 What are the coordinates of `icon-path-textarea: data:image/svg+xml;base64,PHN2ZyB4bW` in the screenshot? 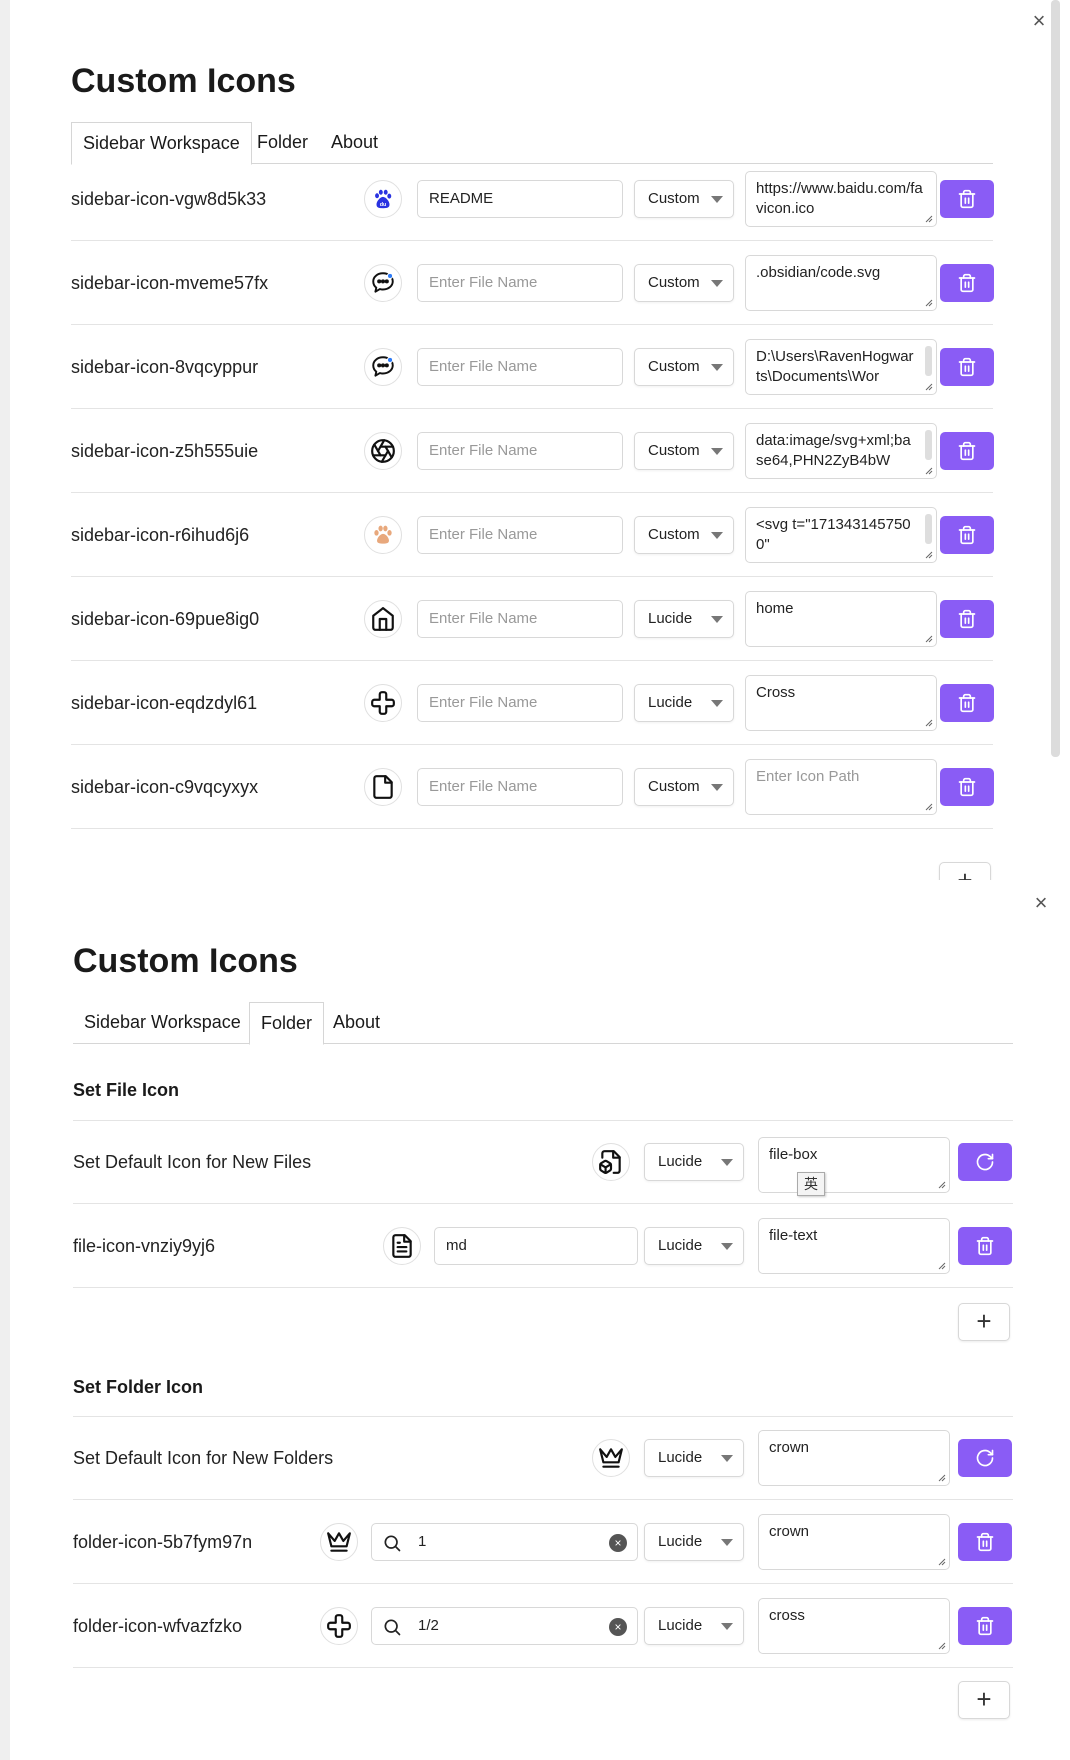 It's located at (841, 451).